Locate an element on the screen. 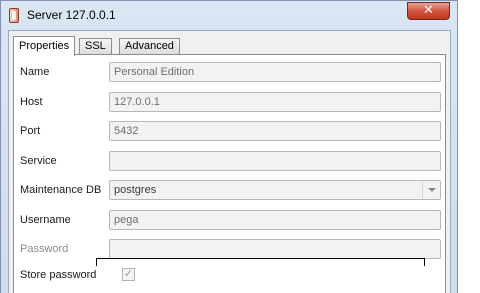 This screenshot has width=480, height=293. port-field: 5432 is located at coordinates (275, 131).